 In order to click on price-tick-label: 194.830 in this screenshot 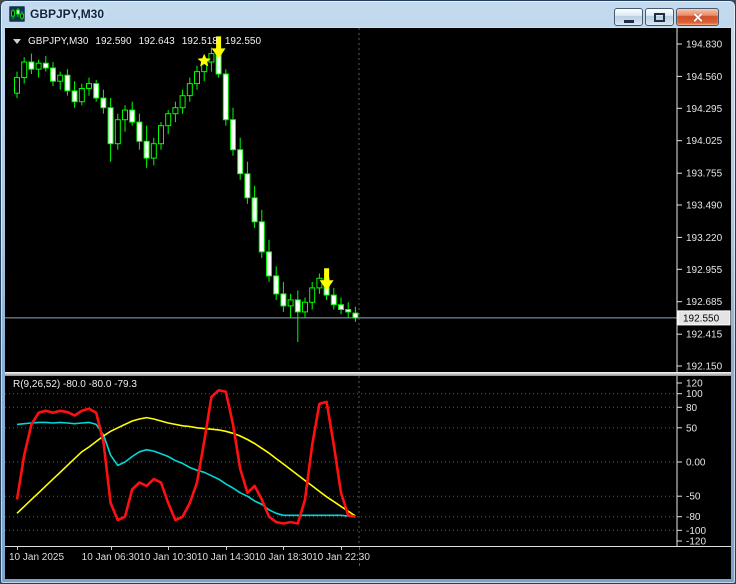, I will do `click(704, 45)`.